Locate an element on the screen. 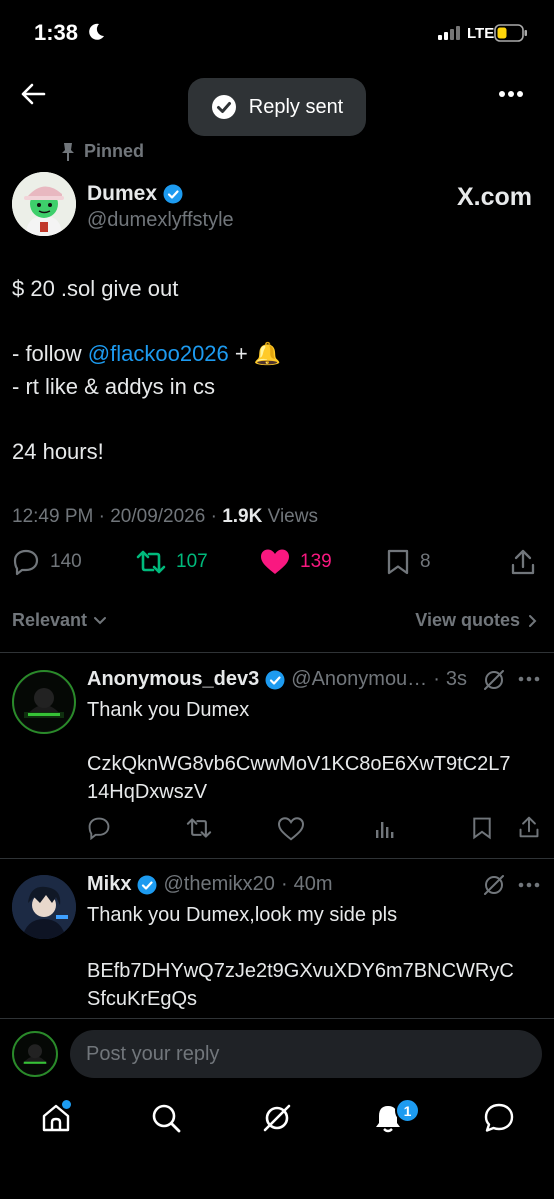 The height and width of the screenshot is (1199, 554). reply-header: Anonymous_dev3 @Anonymou… · 3s is located at coordinates (277, 679).